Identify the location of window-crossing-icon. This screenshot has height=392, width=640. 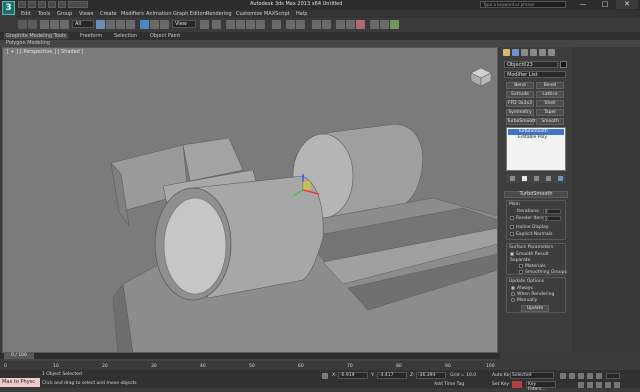
(130, 24).